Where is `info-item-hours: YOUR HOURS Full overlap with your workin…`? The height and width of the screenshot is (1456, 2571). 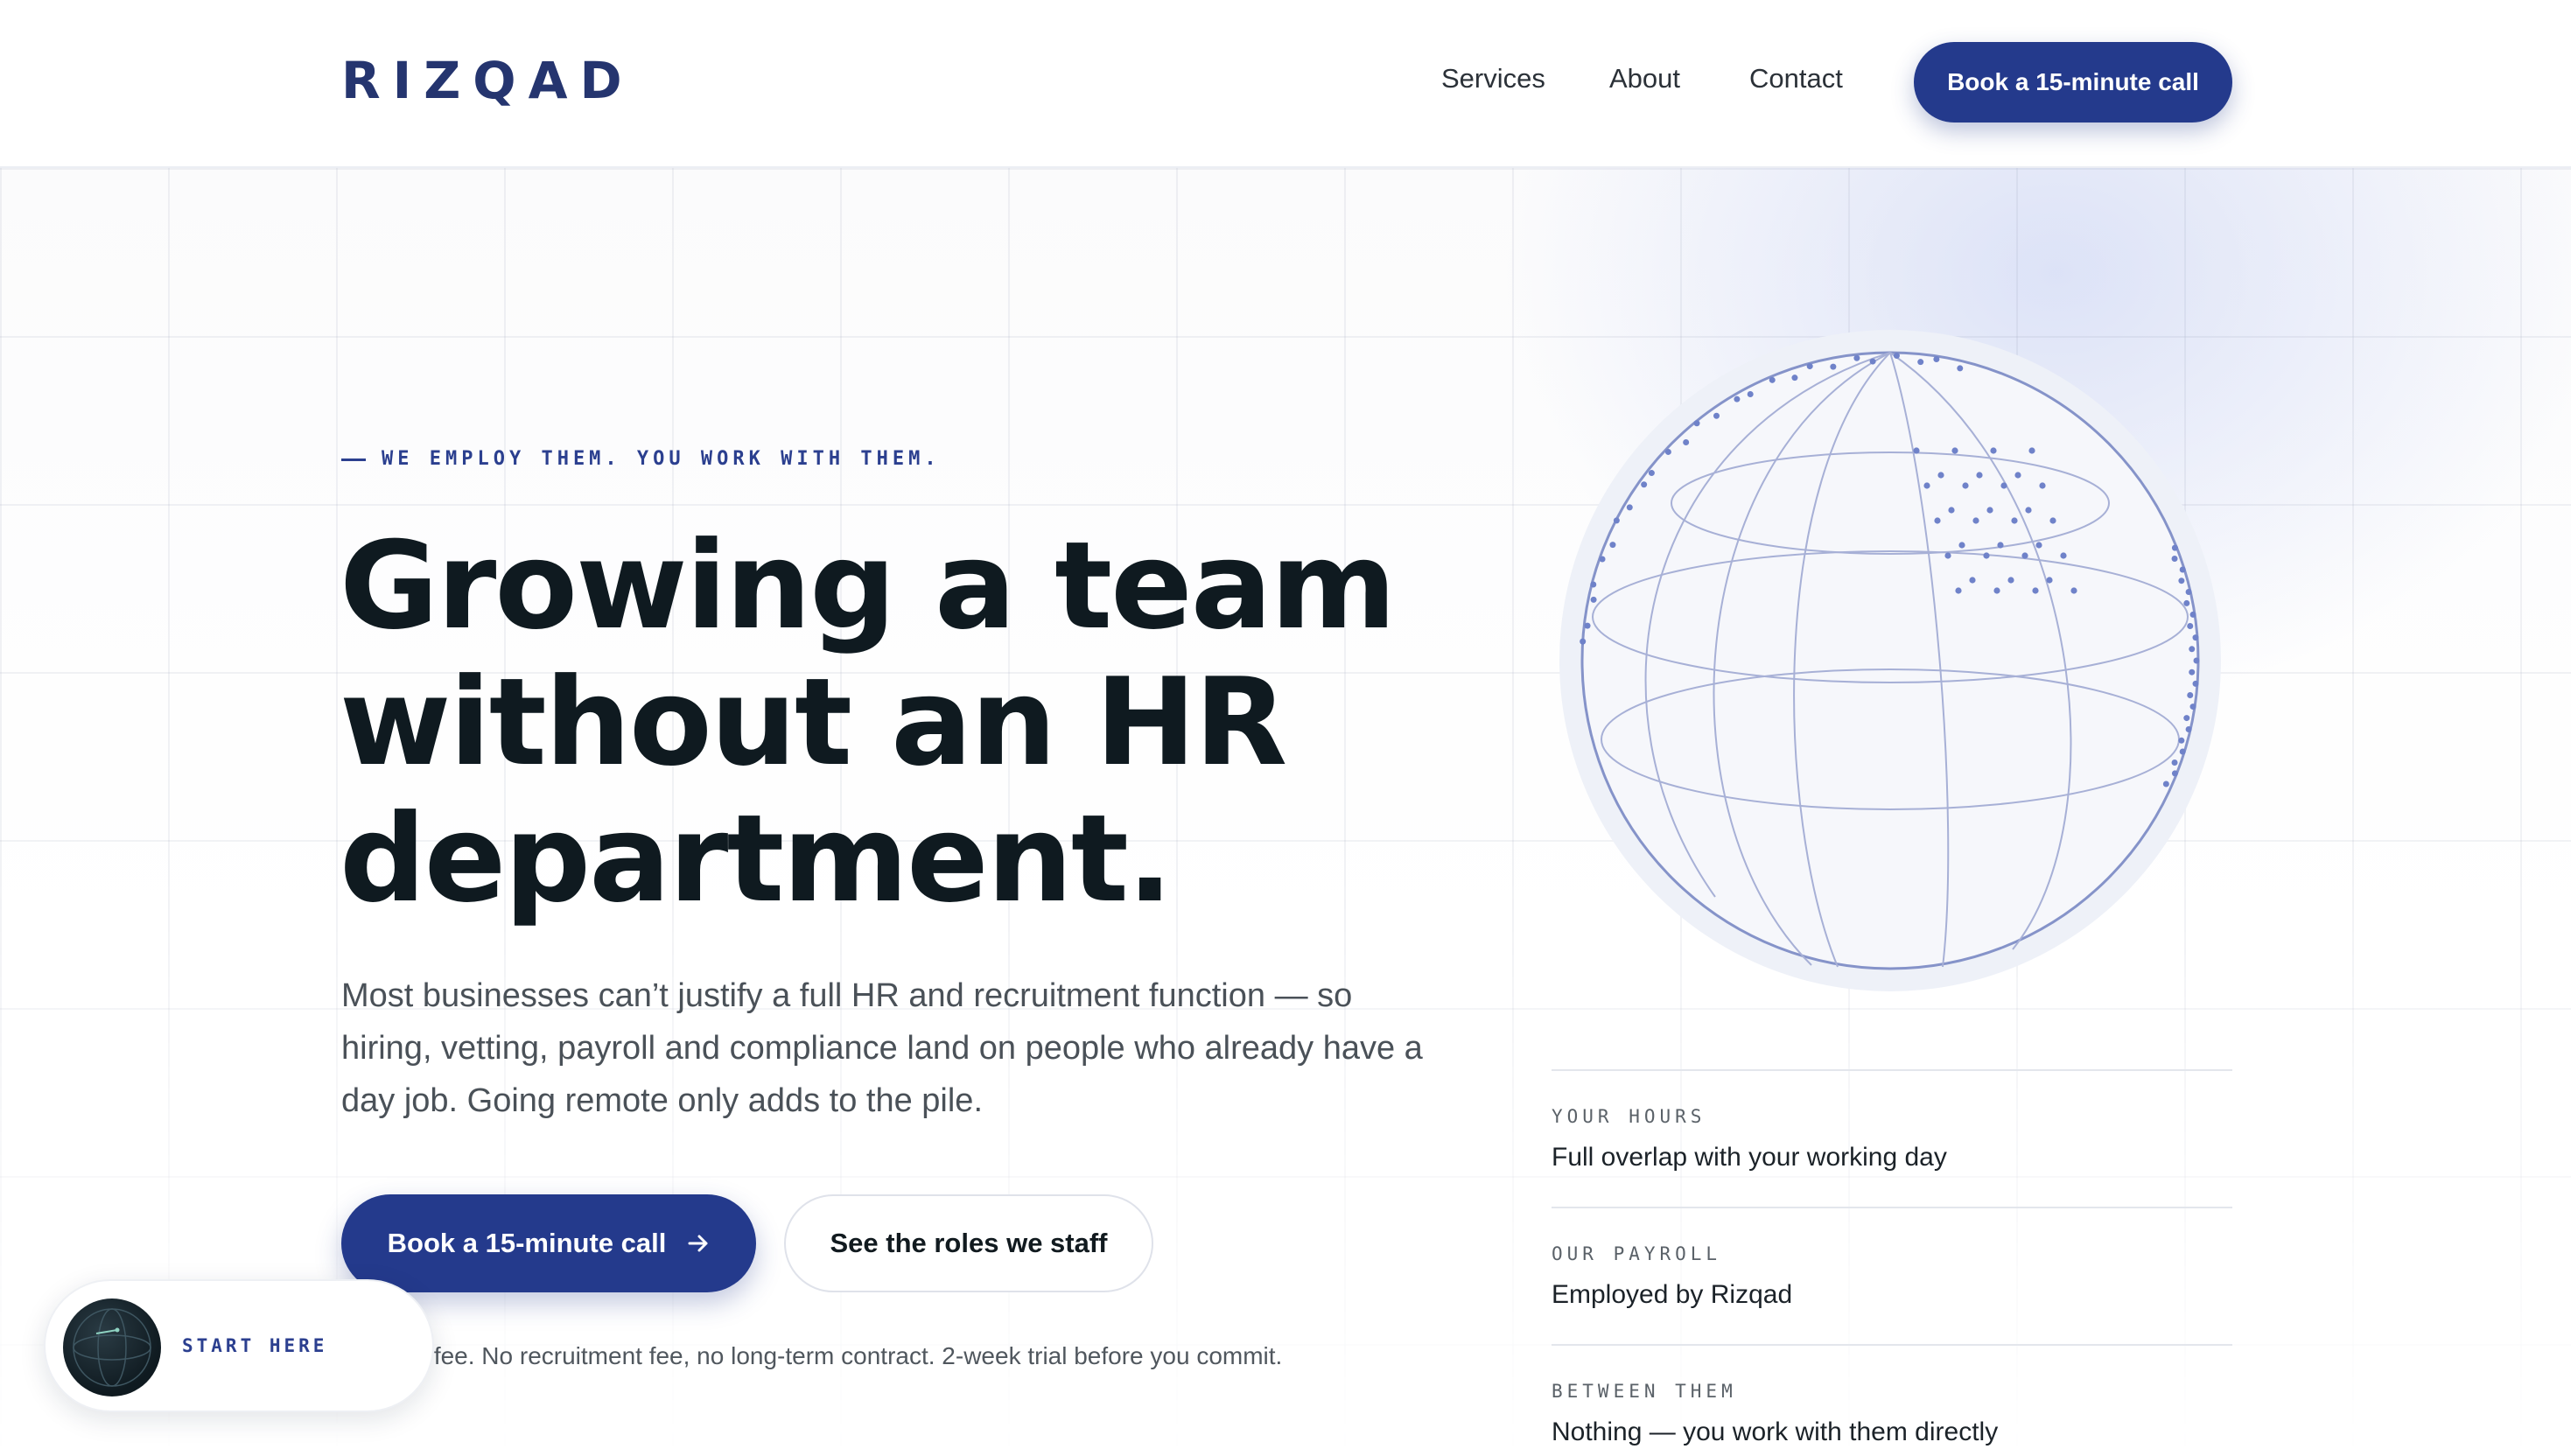 info-item-hours: YOUR HOURS Full overlap with your workin… is located at coordinates (1892, 1138).